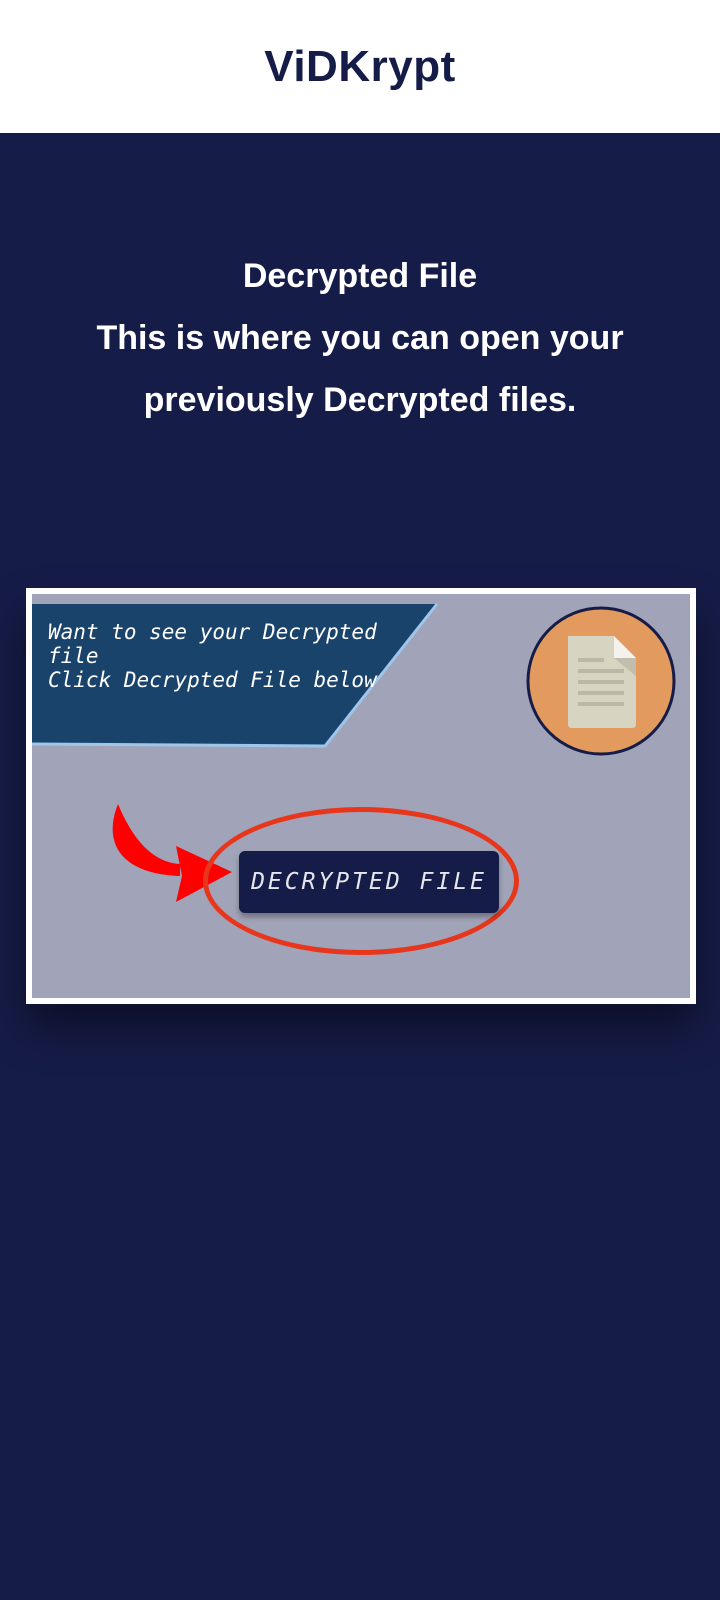 This screenshot has width=720, height=1600. I want to click on intro-line-2: previously Decrypted files., so click(360, 400).